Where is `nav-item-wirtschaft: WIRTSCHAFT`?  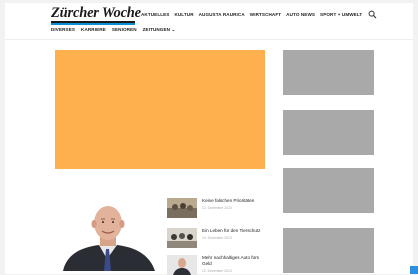
nav-item-wirtschaft: WIRTSCHAFT is located at coordinates (265, 14).